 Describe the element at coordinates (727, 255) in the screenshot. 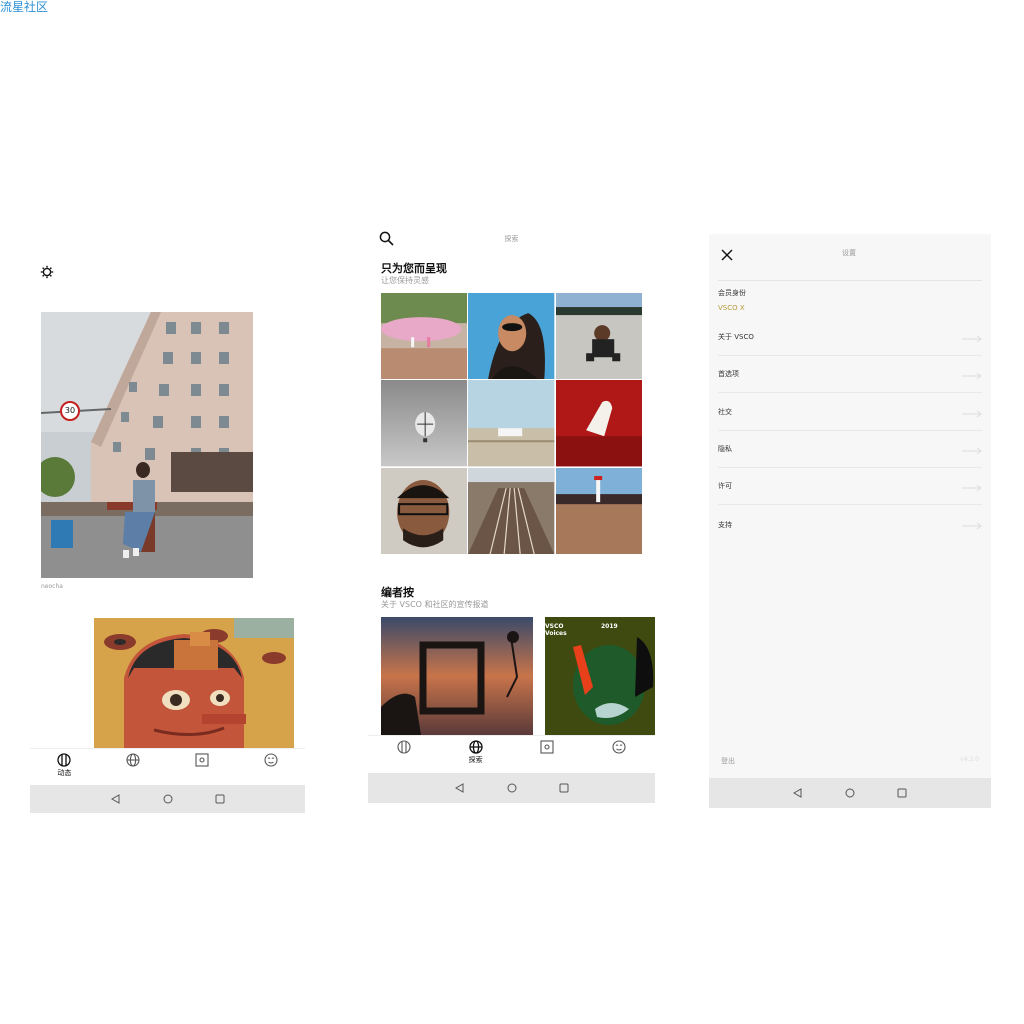

I see `close-icon` at that location.